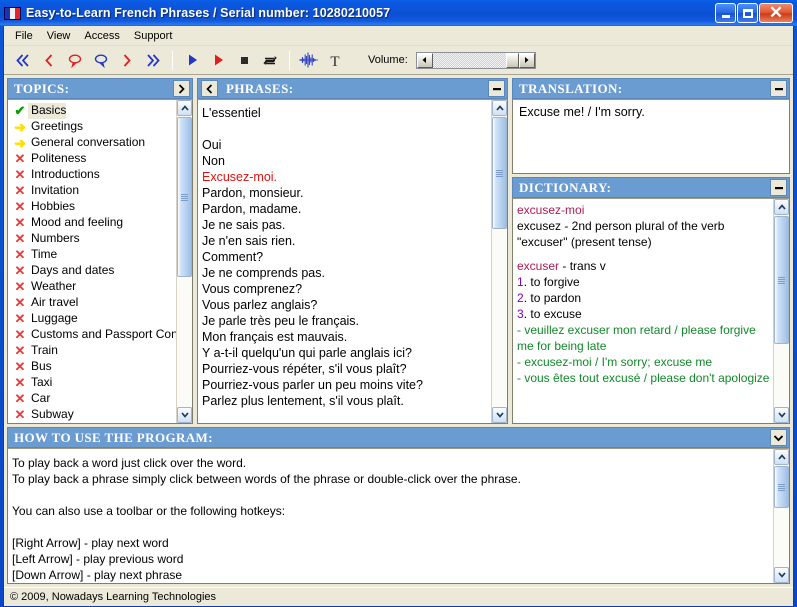  Describe the element at coordinates (153, 60) in the screenshot. I see `last-phrase-button` at that location.